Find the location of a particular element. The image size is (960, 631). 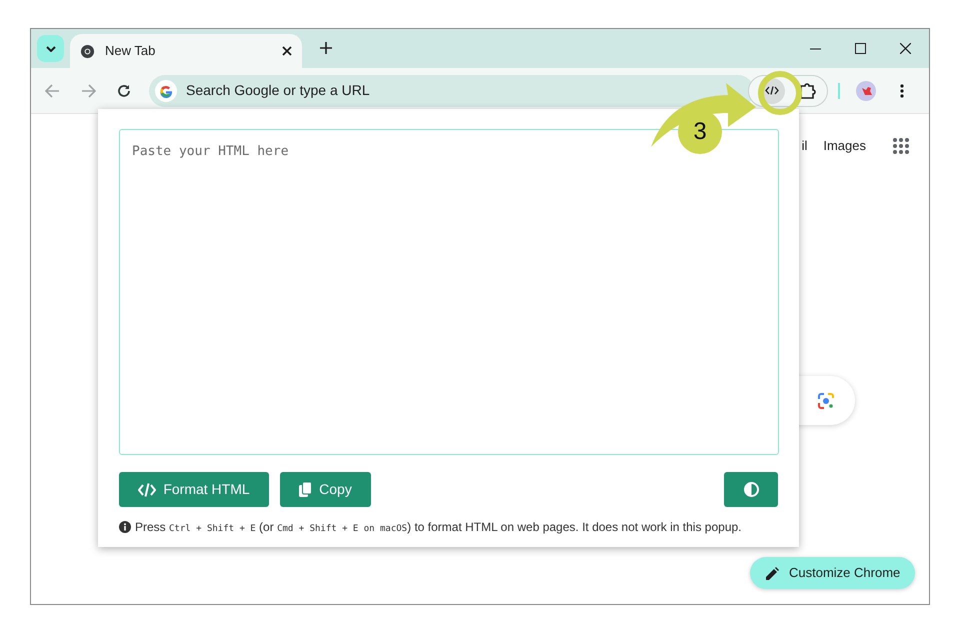

google-logo-icon is located at coordinates (166, 91).